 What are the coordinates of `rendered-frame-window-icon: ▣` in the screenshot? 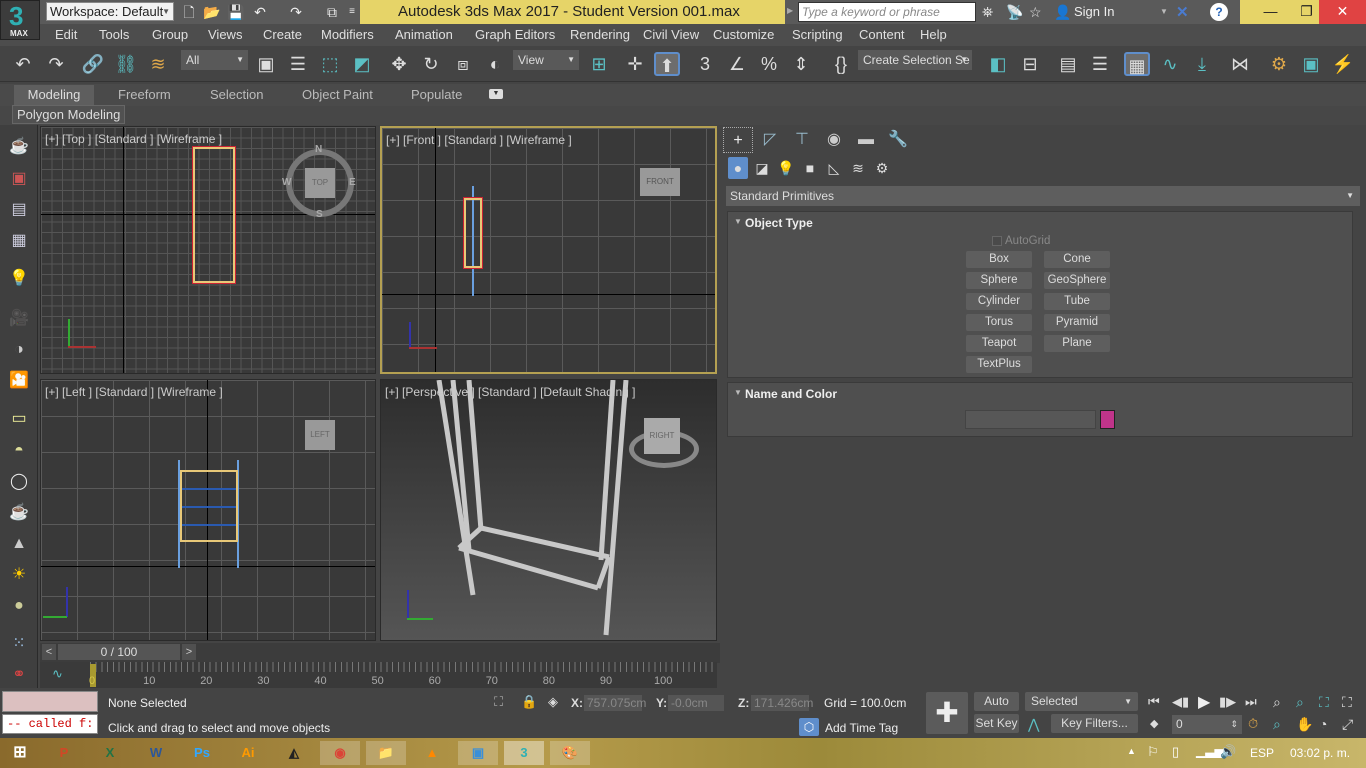 It's located at (1311, 64).